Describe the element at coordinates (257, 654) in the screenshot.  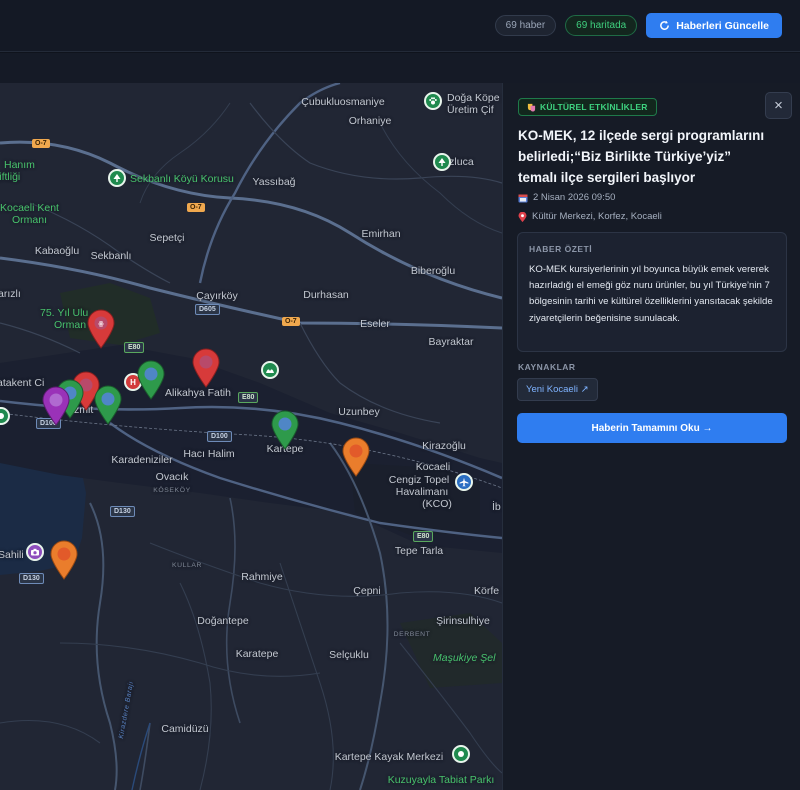
I see `map-label-karatepe: Karatepe` at that location.